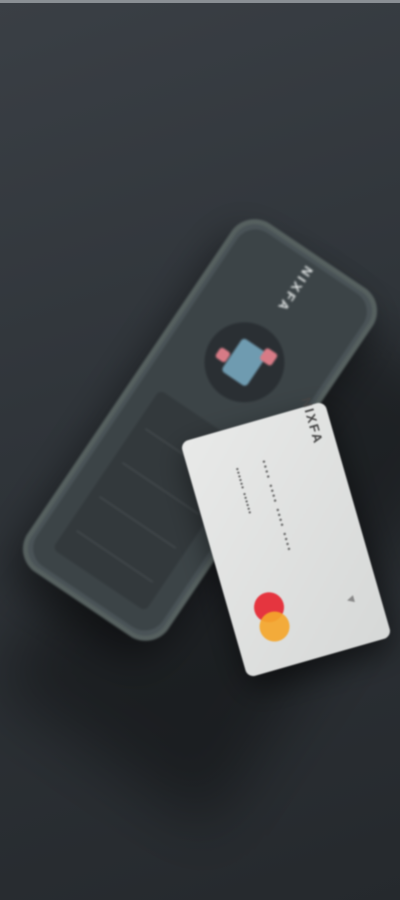 The image size is (400, 900). Describe the element at coordinates (200, 1) in the screenshot. I see `top-border` at that location.